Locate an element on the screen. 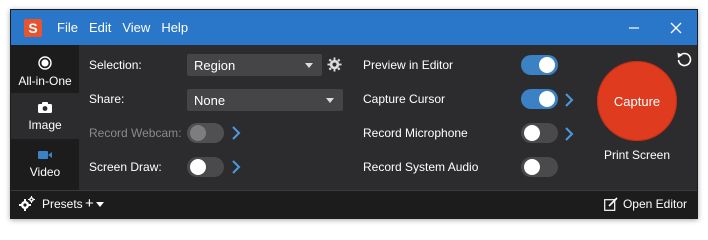 Image resolution: width=708 pixels, height=240 pixels. add-preset-button: + is located at coordinates (94, 203).